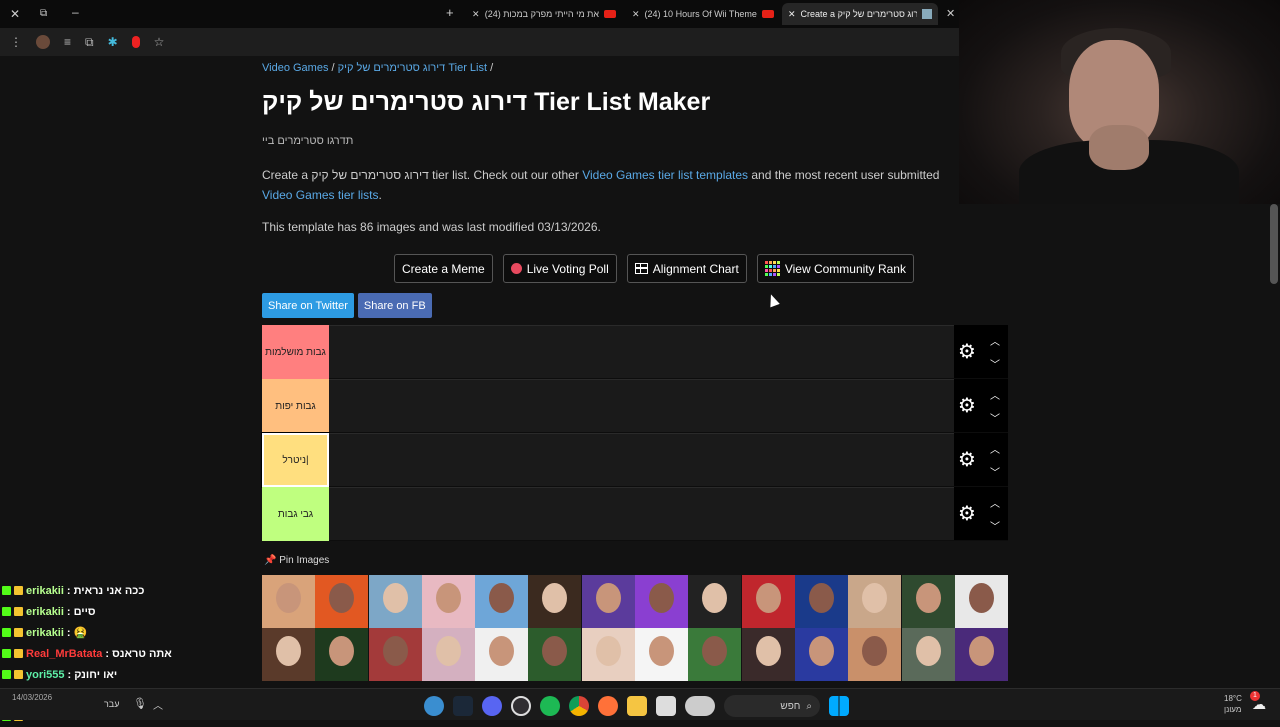 This screenshot has height=727, width=1280. I want to click on weather-tray: 18°C מעונן, so click(1233, 704).